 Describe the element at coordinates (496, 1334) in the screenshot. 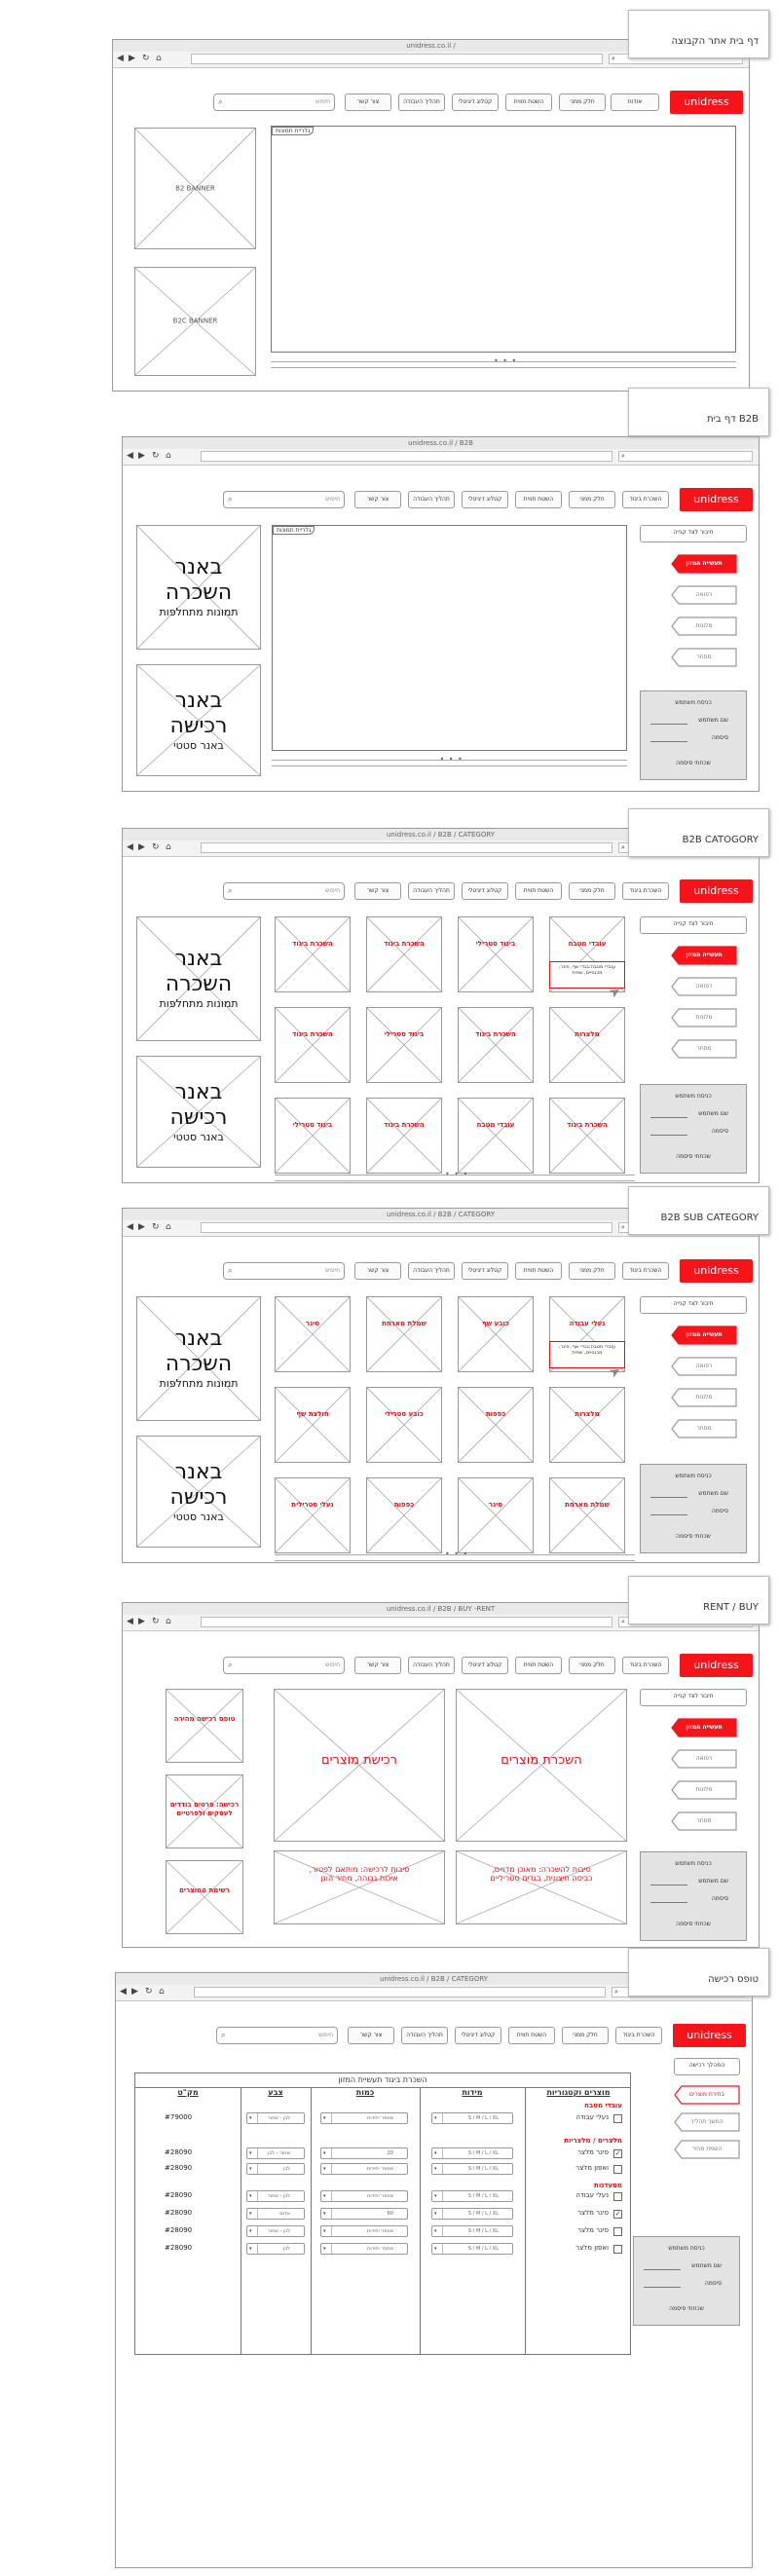

I see `category-tile: כובע שף` at that location.